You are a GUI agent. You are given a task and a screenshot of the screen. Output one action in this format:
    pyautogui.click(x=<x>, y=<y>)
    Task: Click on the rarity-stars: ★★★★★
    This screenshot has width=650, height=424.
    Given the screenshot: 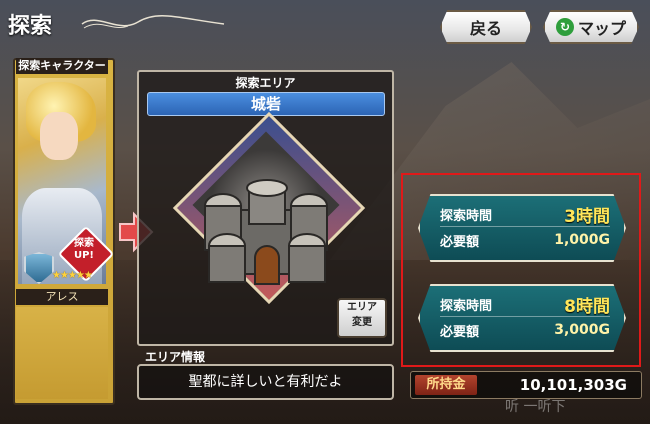 What is the action you would take?
    pyautogui.click(x=72, y=275)
    